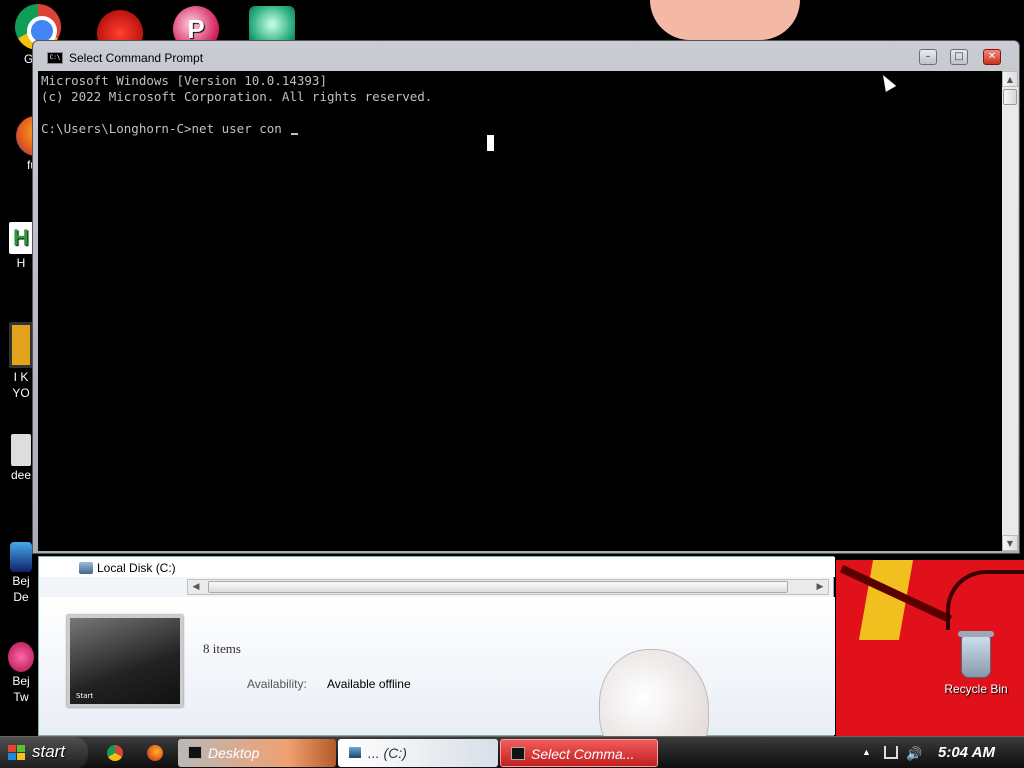 This screenshot has height=768, width=1024. What do you see at coordinates (437, 567) in the screenshot?
I see `navigation-pane: Local Disk (C:)` at bounding box center [437, 567].